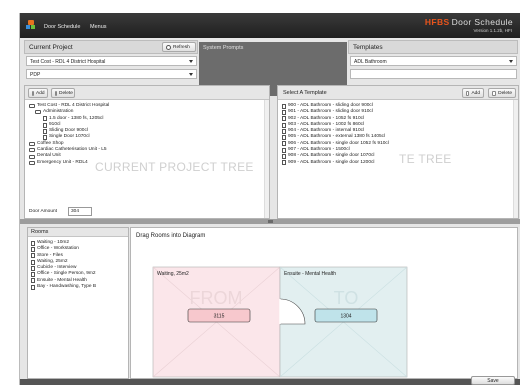  What do you see at coordinates (68, 62) in the screenshot?
I see `project-select-value: Test Cost - RDL 4 District Hospital` at bounding box center [68, 62].